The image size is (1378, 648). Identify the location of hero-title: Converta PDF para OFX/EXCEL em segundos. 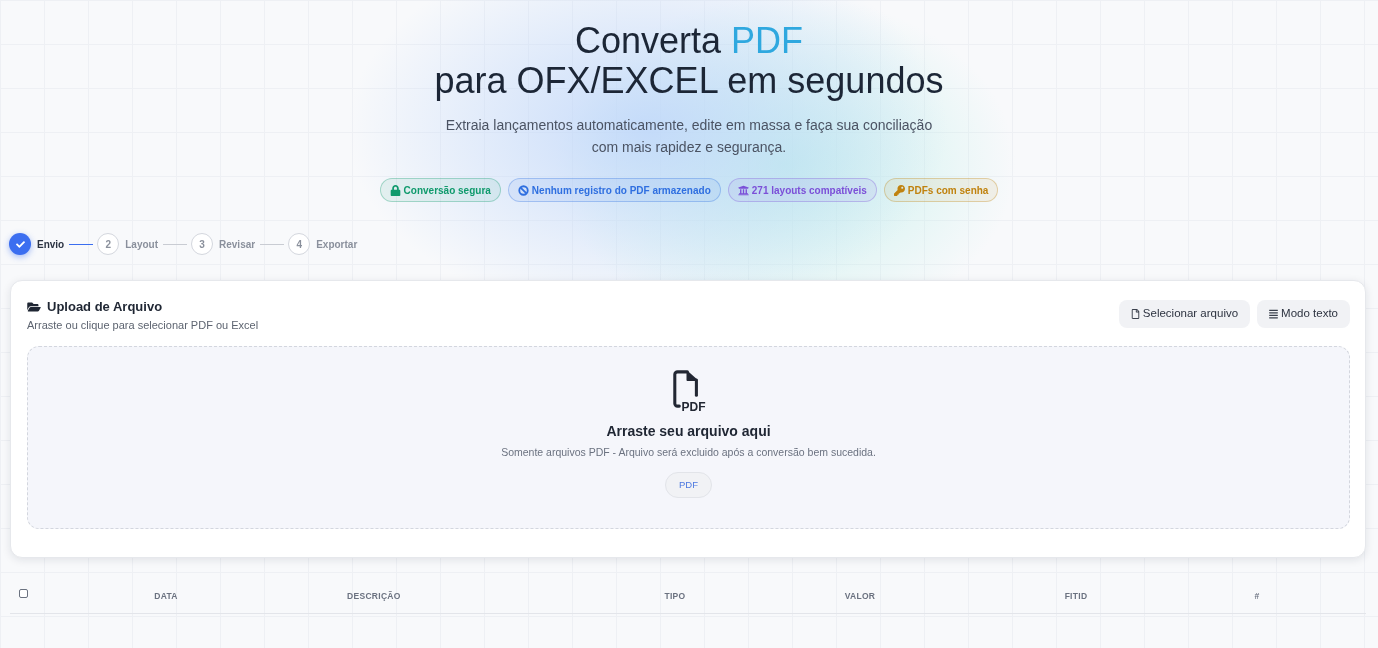
(689, 61).